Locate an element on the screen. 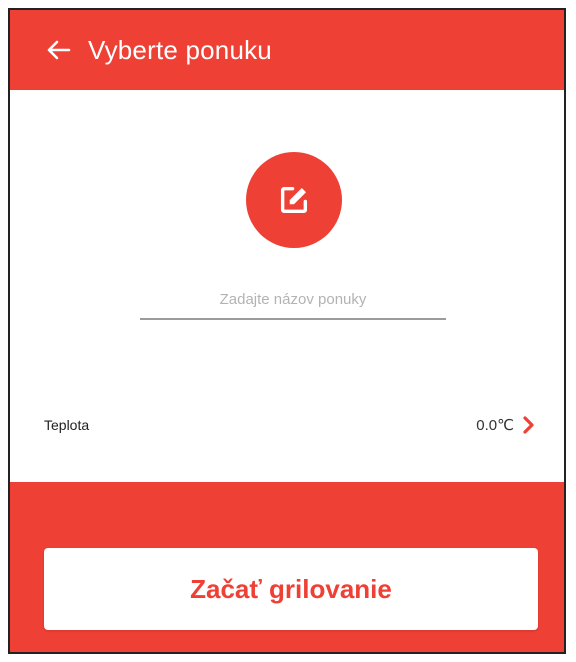 Image resolution: width=576 pixels, height=662 pixels. temperature-value-group: 0.0℃ is located at coordinates (507, 425).